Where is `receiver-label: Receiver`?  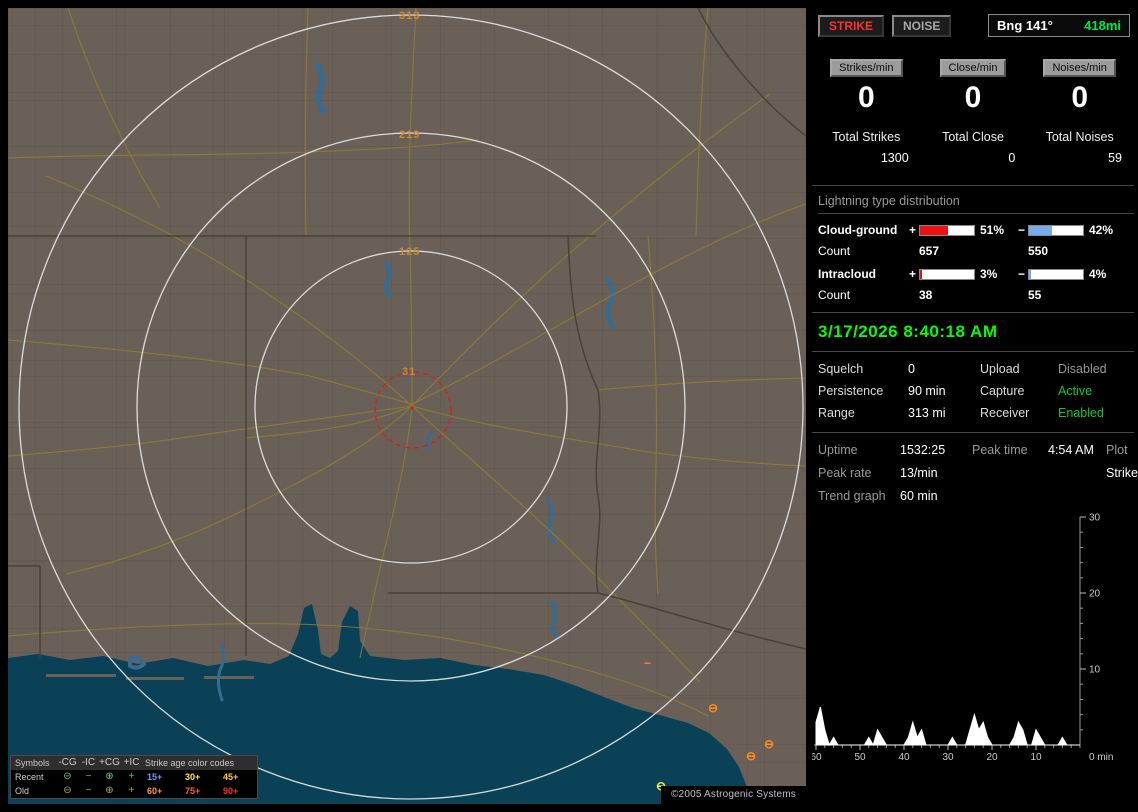
receiver-label: Receiver is located at coordinates (1005, 413).